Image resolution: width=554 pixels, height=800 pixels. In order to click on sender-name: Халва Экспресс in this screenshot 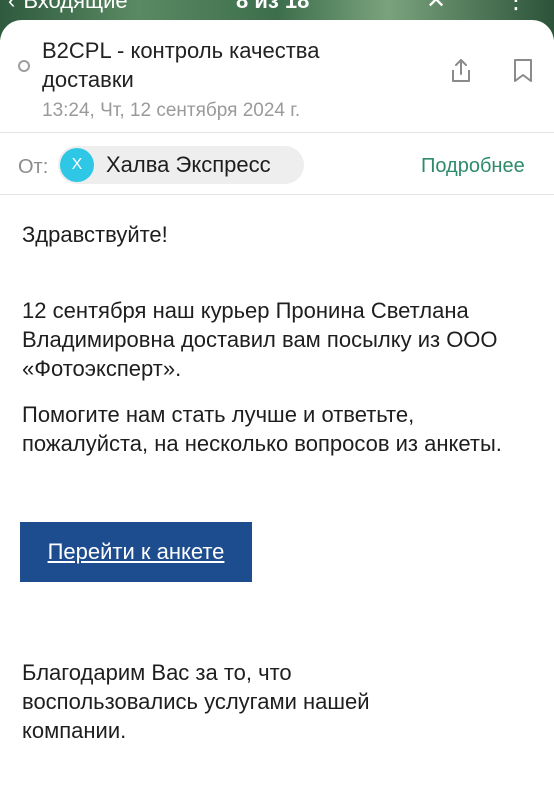, I will do `click(188, 164)`.